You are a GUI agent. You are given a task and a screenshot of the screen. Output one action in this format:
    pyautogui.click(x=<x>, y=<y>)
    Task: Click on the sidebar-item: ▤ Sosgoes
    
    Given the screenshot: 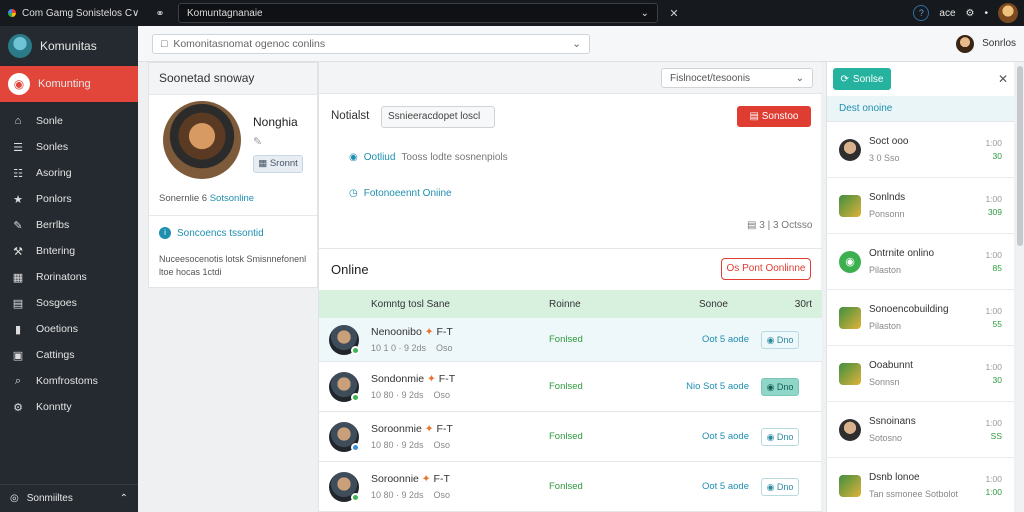 What is the action you would take?
    pyautogui.click(x=69, y=303)
    